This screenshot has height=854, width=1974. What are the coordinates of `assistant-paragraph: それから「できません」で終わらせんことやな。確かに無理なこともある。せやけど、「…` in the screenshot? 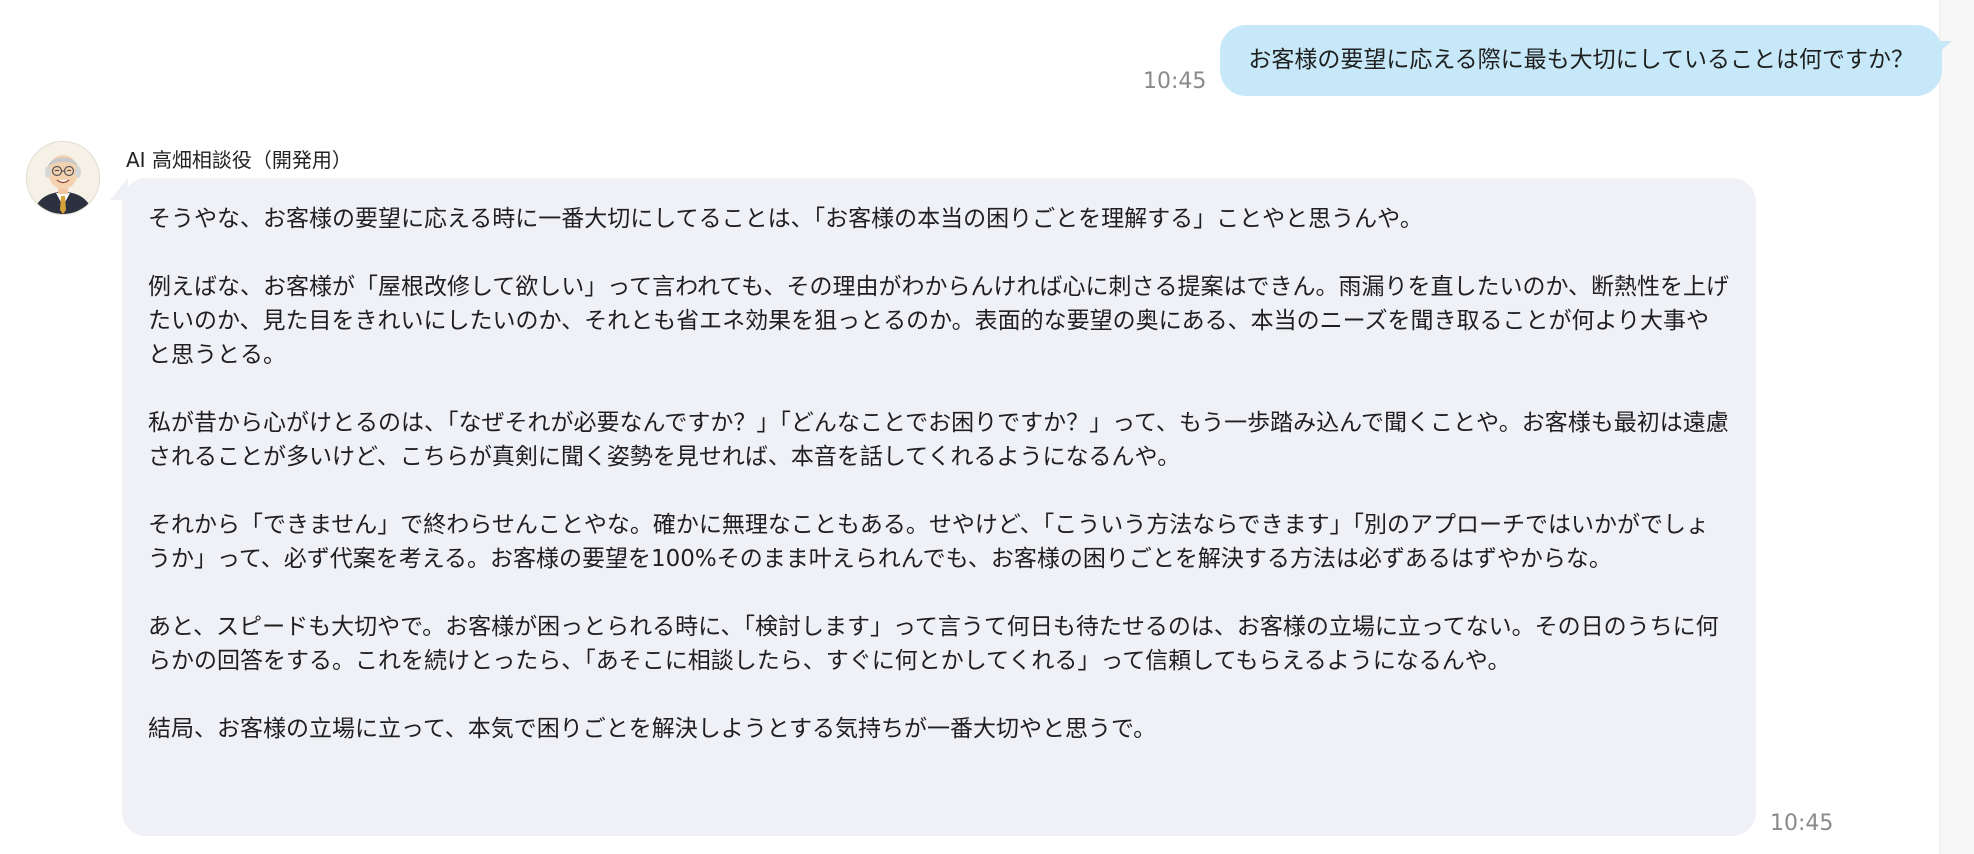 It's located at (929, 542).